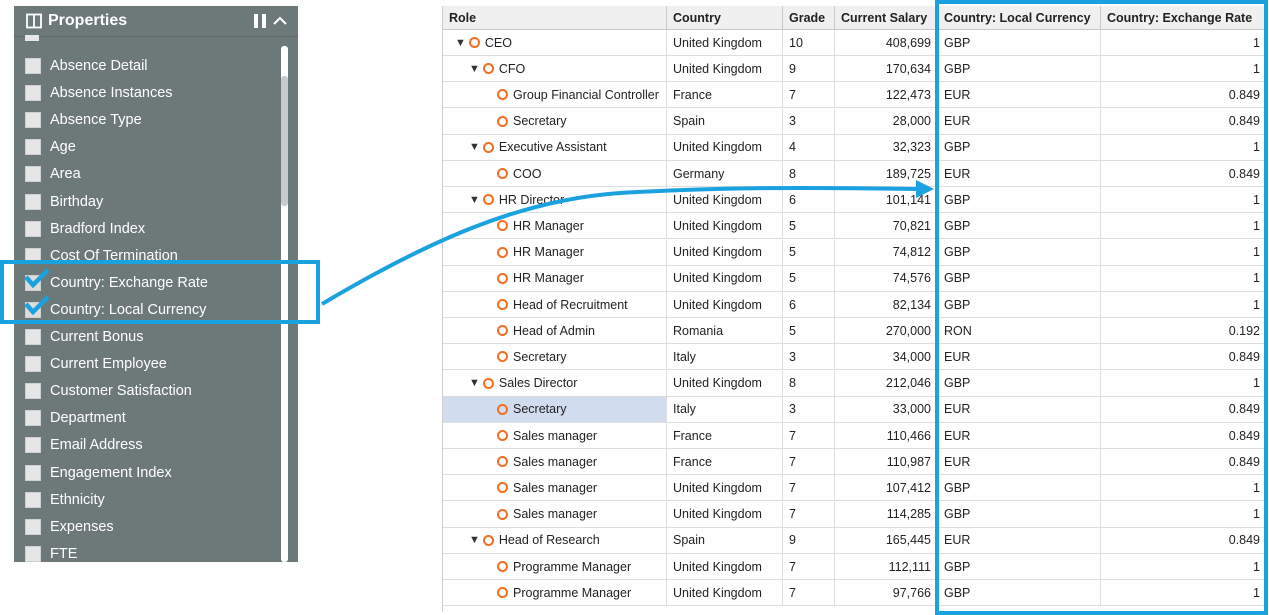  What do you see at coordinates (886, 462) in the screenshot?
I see `cell-salary: 110,987` at bounding box center [886, 462].